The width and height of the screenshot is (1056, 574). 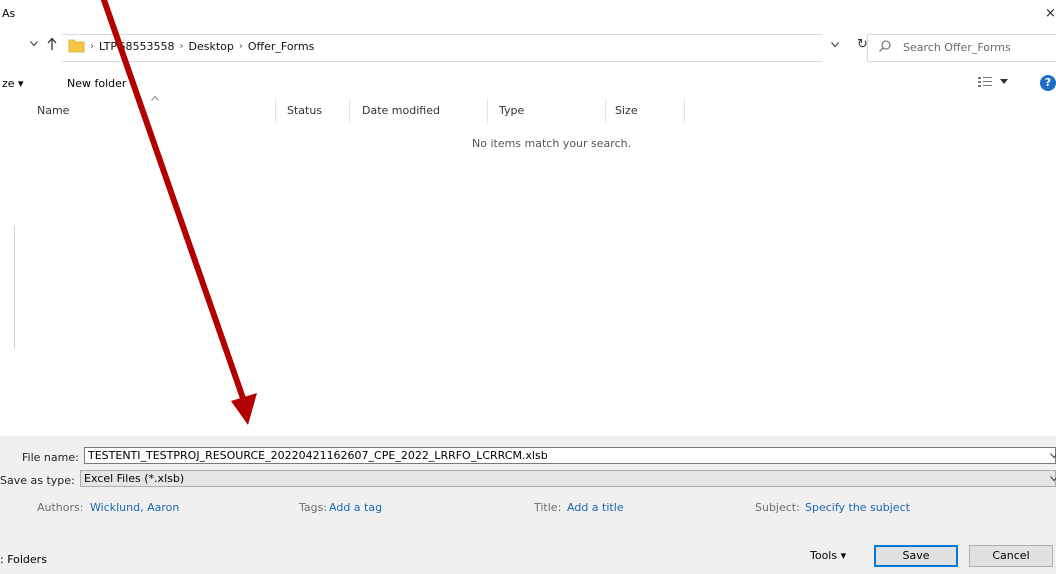 What do you see at coordinates (511, 110) in the screenshot?
I see `column-header-type: Type` at bounding box center [511, 110].